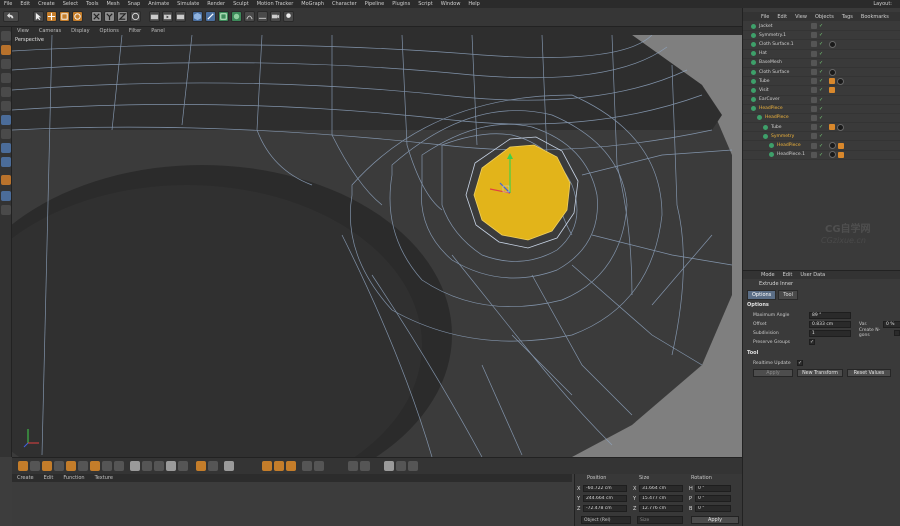 The height and width of the screenshot is (526, 900). What do you see at coordinates (35, 466) in the screenshot?
I see `prev-key-icon` at bounding box center [35, 466].